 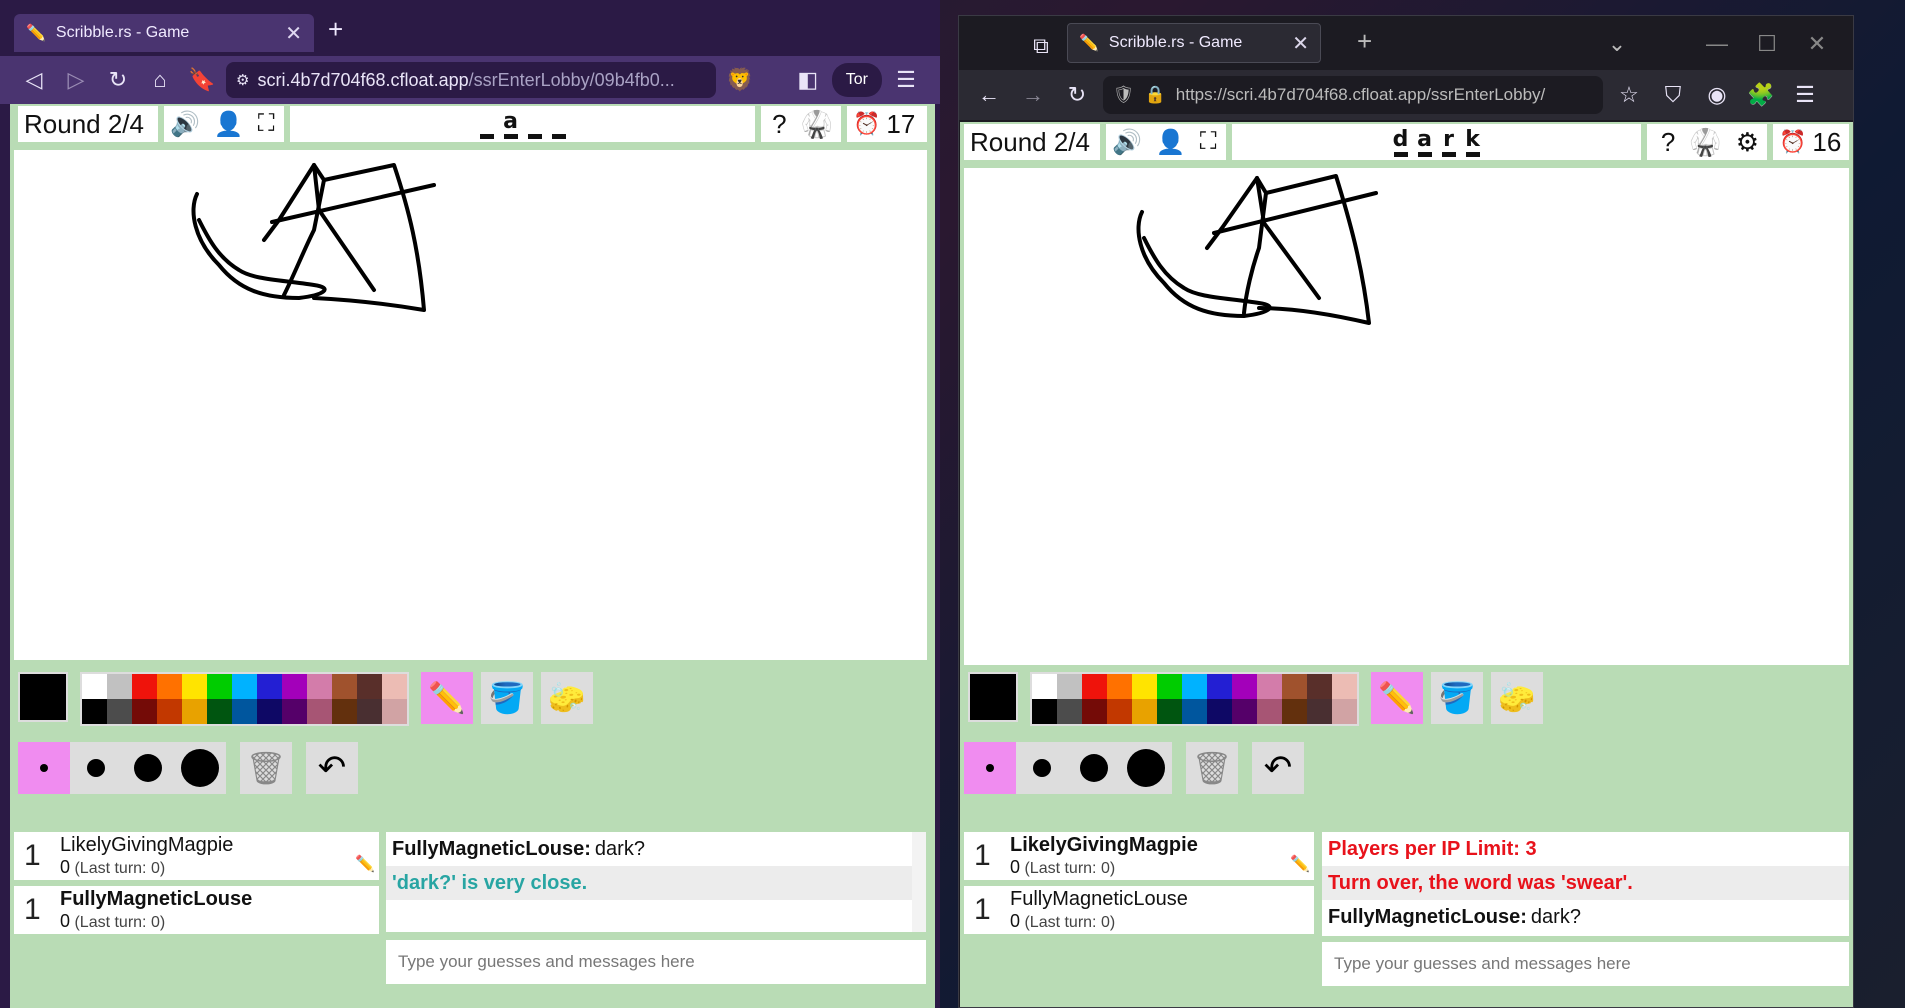 What do you see at coordinates (856, 80) in the screenshot?
I see `tor-button: Tor` at bounding box center [856, 80].